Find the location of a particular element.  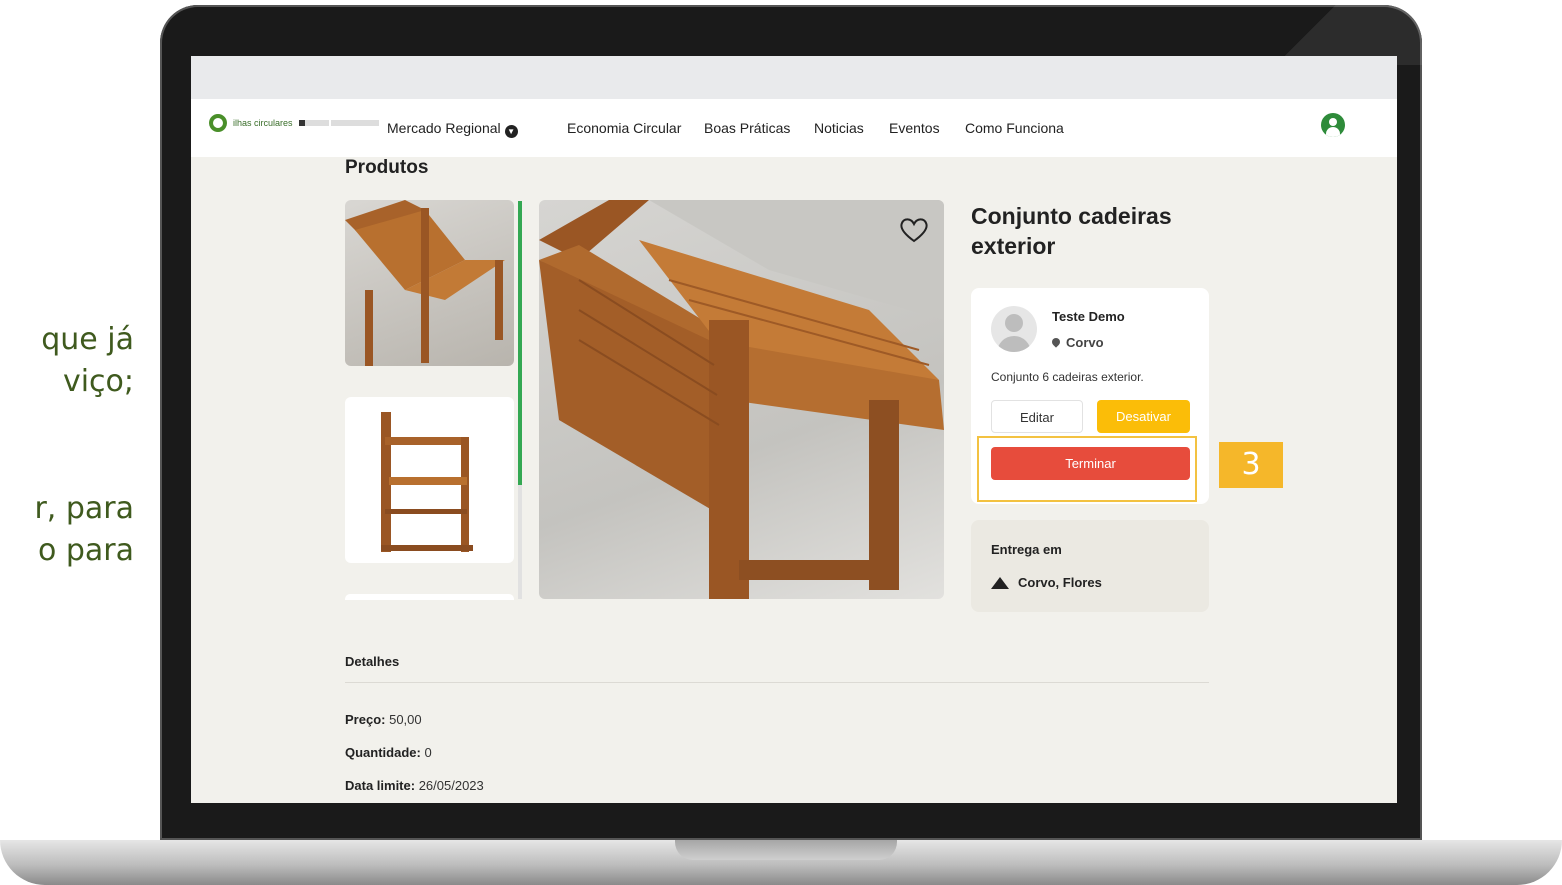

seller-location: Corvo is located at coordinates (1077, 342).